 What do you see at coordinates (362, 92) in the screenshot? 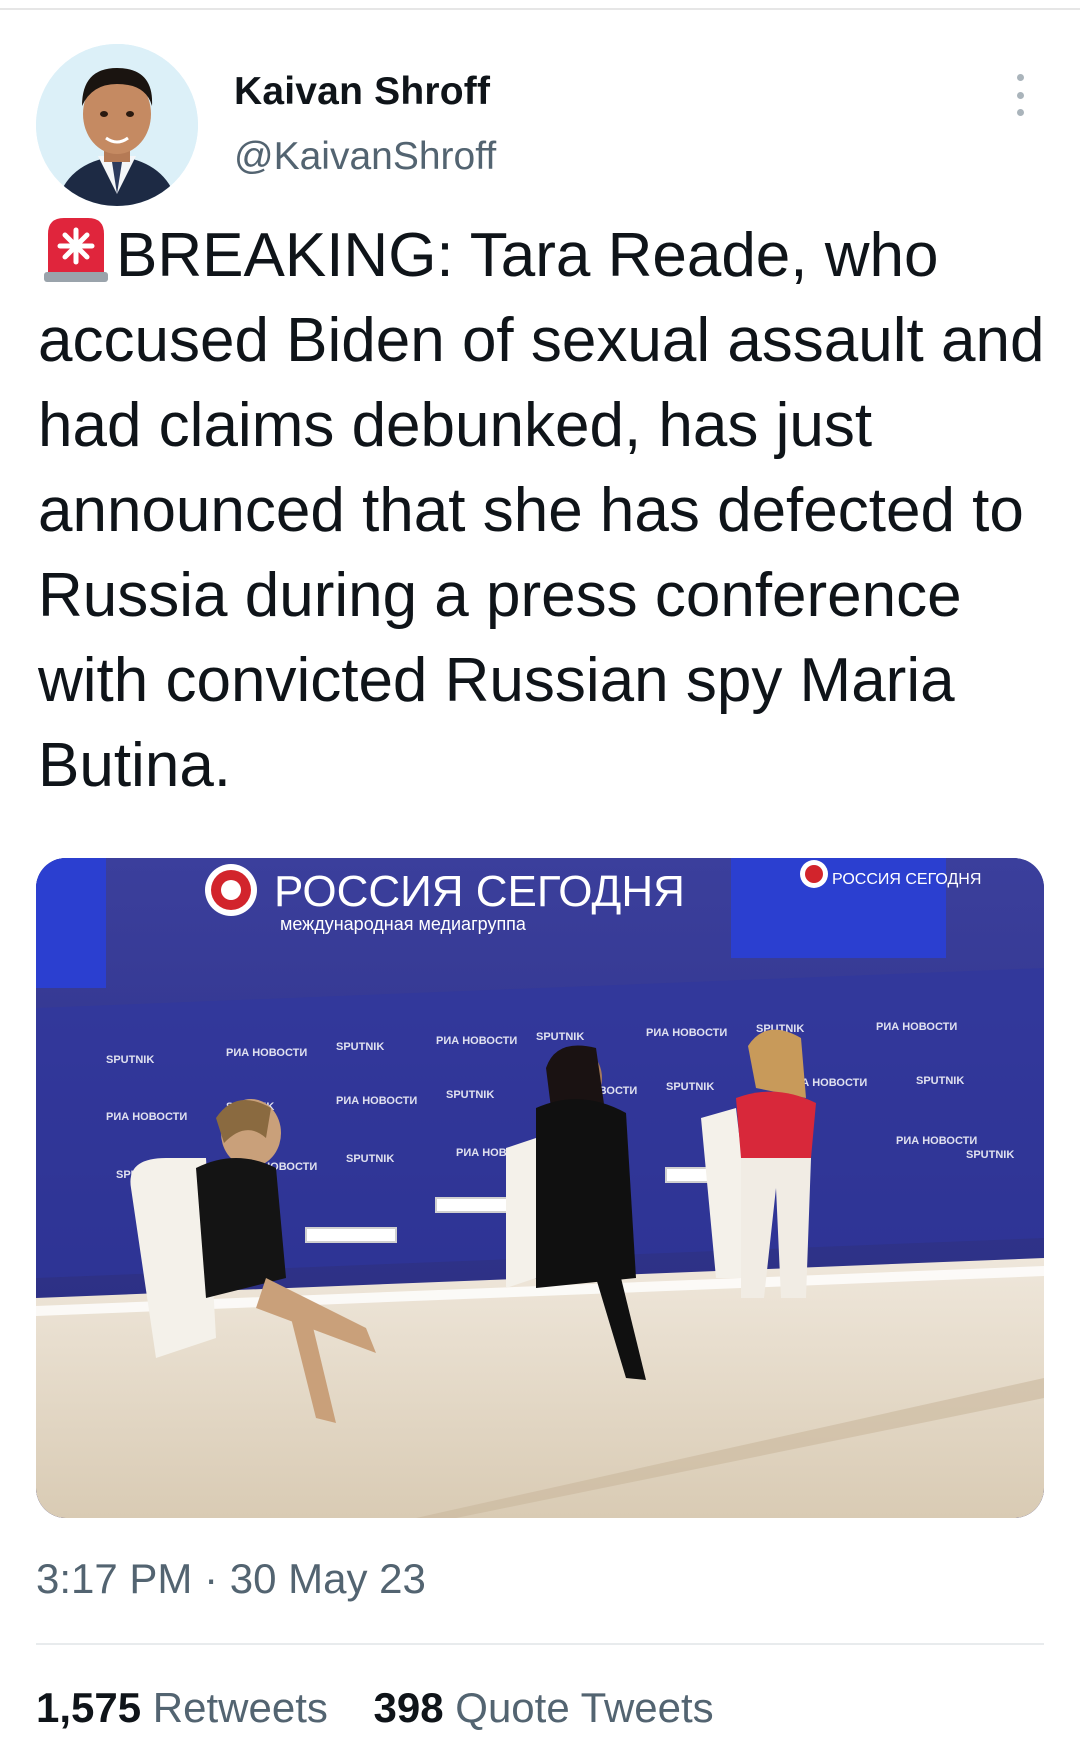
I see `author-display-name: Kaivan Shroff` at bounding box center [362, 92].